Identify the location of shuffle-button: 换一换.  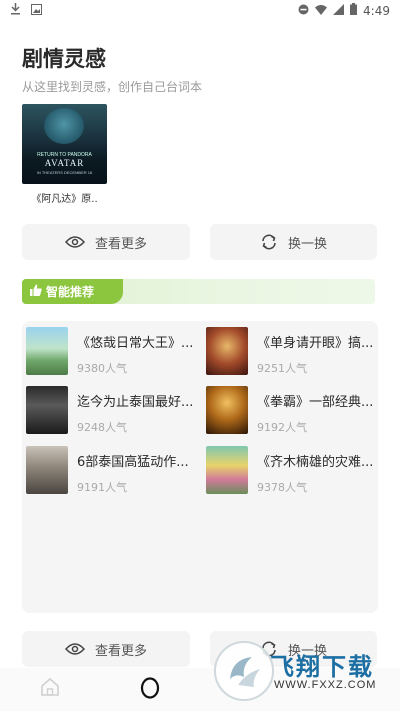
(293, 242).